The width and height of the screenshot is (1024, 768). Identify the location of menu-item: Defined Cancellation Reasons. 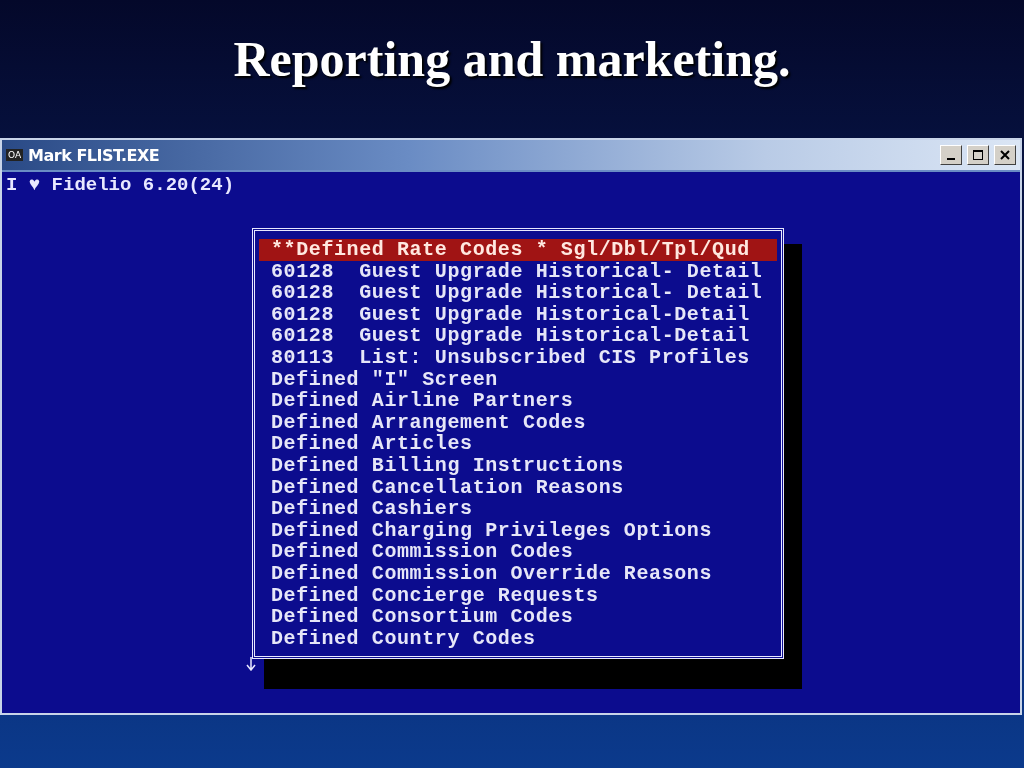
(518, 487).